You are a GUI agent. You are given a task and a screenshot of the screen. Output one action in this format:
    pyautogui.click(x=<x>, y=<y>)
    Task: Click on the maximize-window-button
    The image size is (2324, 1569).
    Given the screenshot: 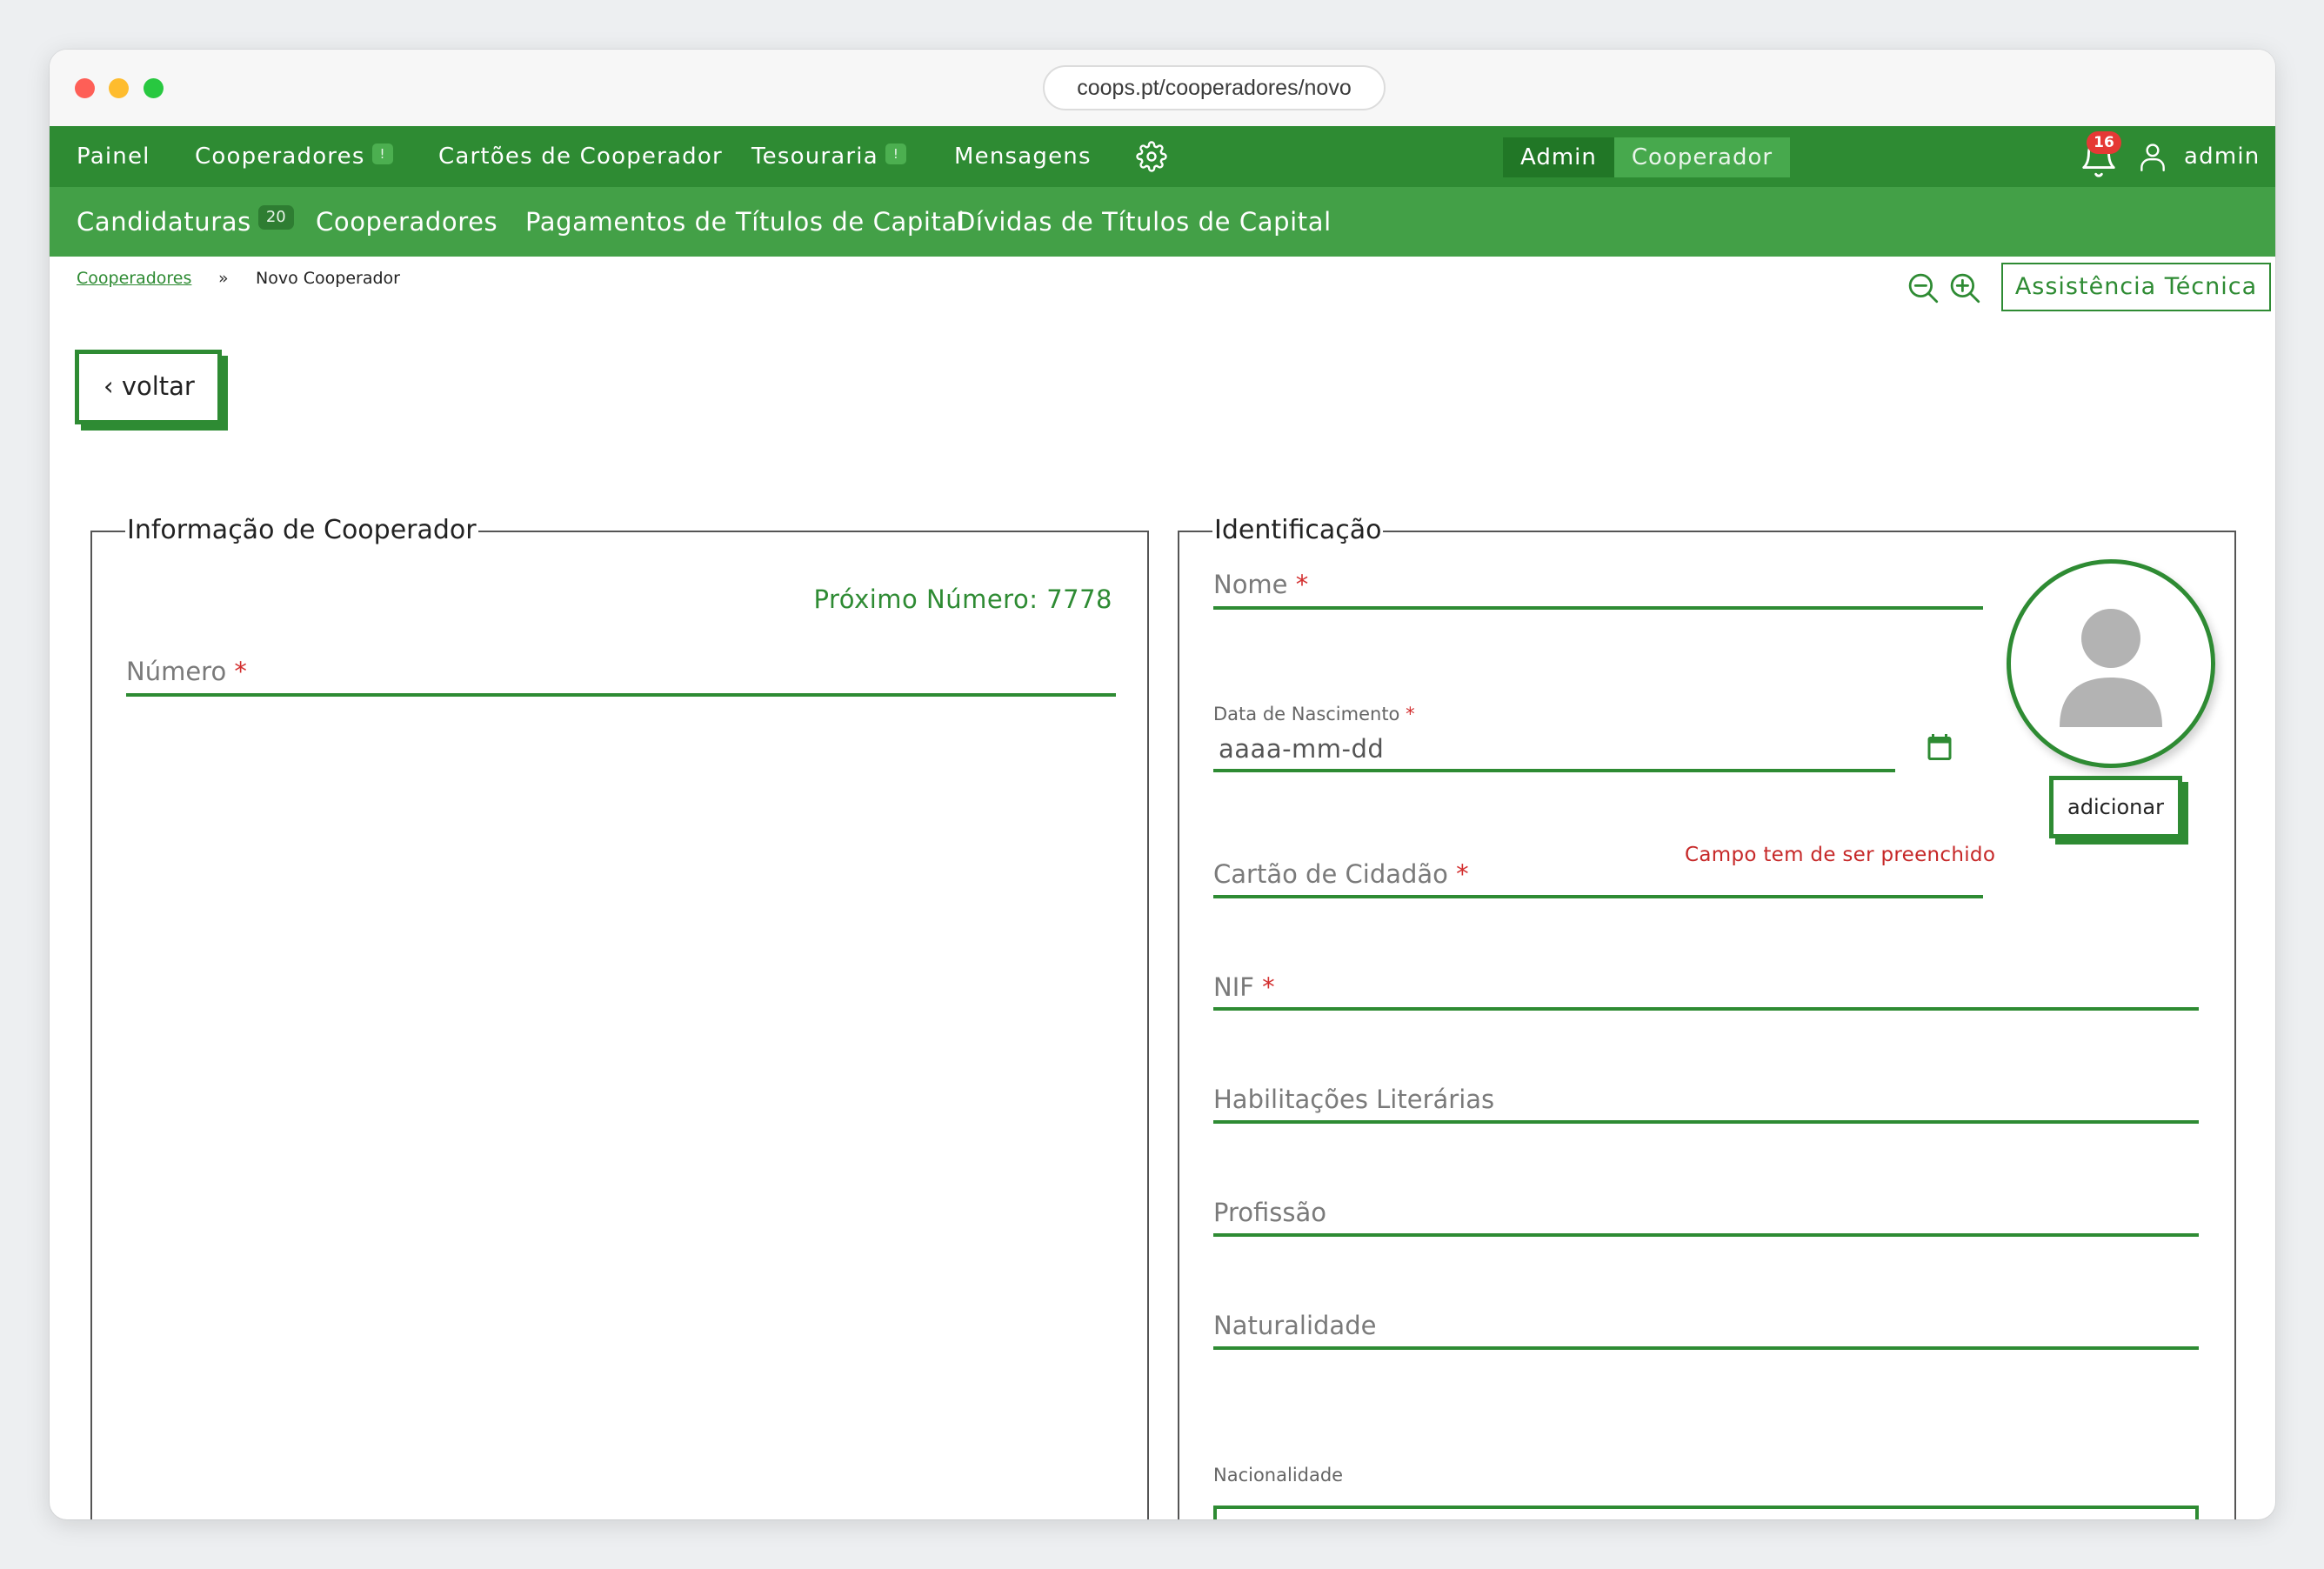 What is the action you would take?
    pyautogui.click(x=154, y=88)
    